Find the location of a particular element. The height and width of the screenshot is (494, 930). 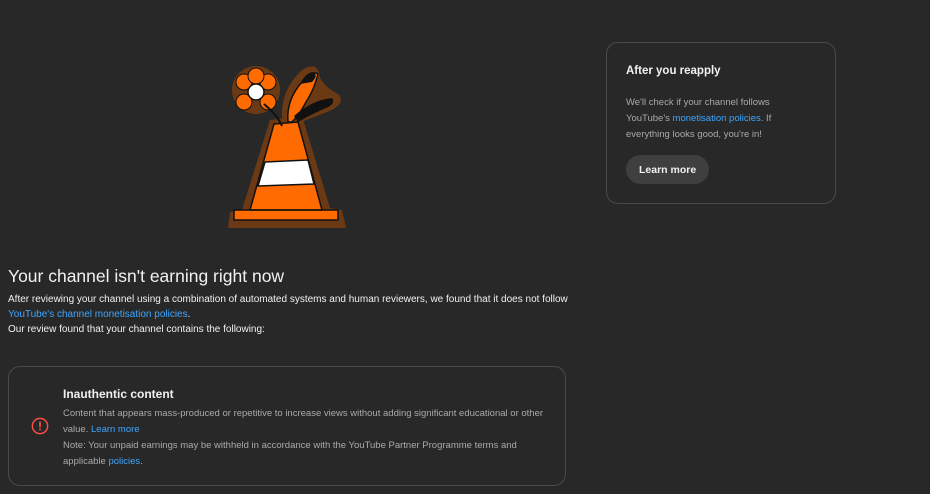

note-period: . is located at coordinates (141, 461).